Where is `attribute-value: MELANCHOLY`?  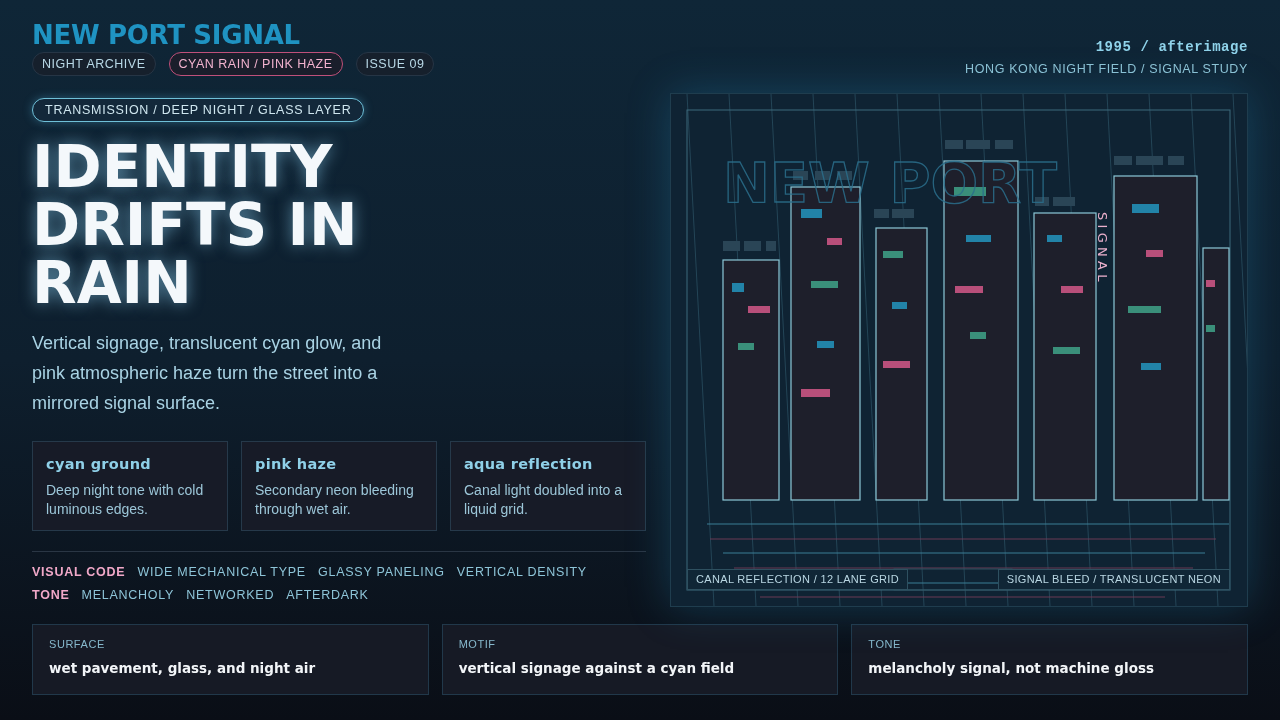 attribute-value: MELANCHOLY is located at coordinates (128, 595).